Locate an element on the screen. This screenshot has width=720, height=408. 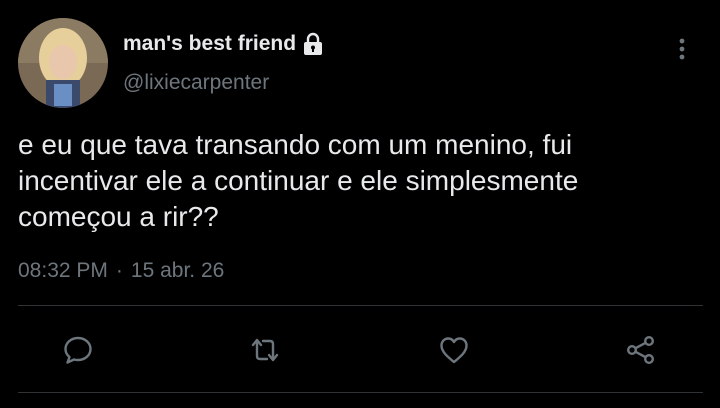
more-options-icon is located at coordinates (682, 49).